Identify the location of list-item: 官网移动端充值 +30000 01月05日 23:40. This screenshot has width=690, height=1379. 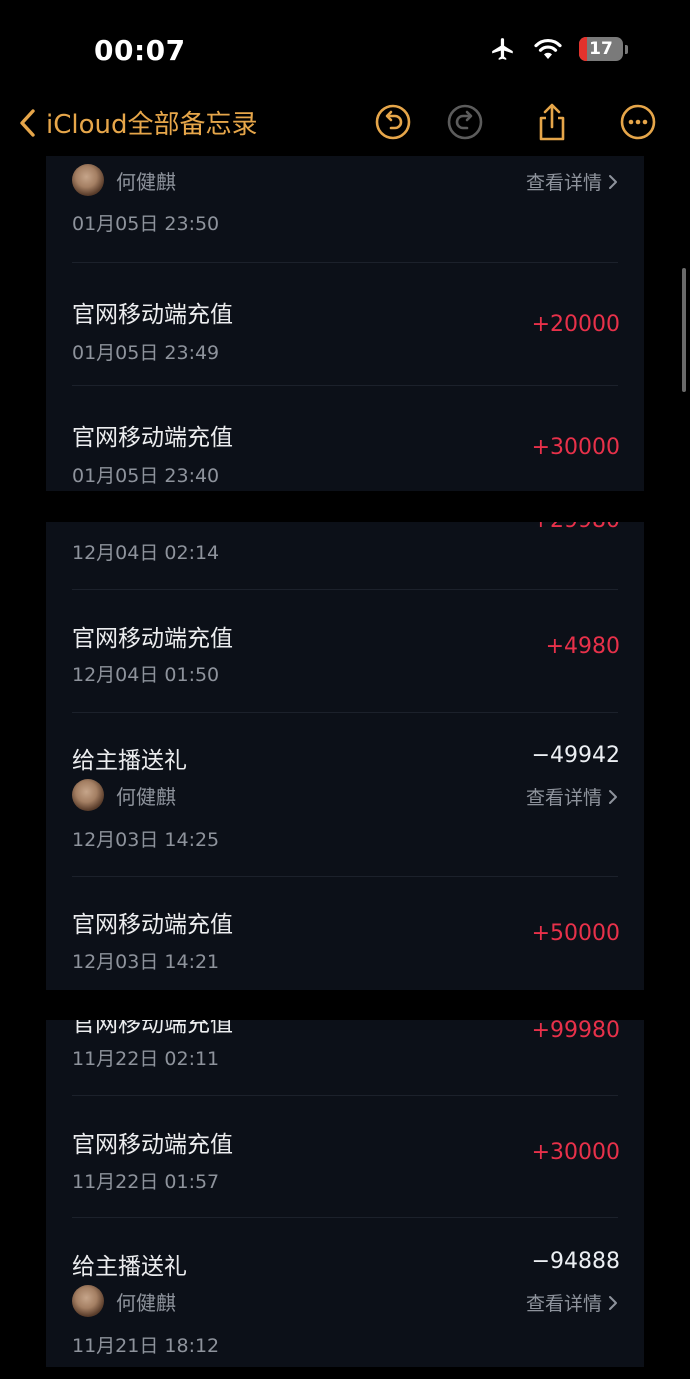
(345, 438).